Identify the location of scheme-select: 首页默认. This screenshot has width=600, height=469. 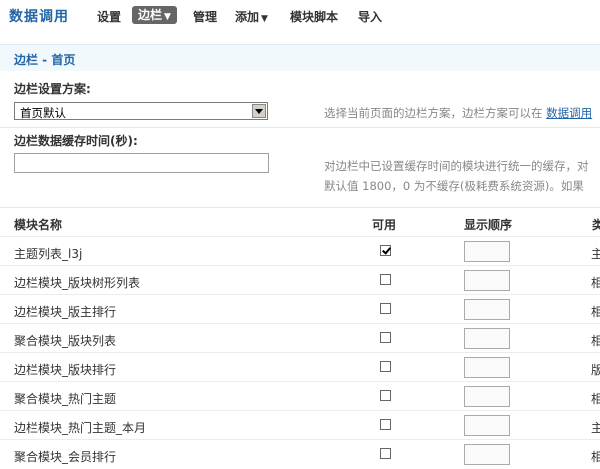
(141, 111).